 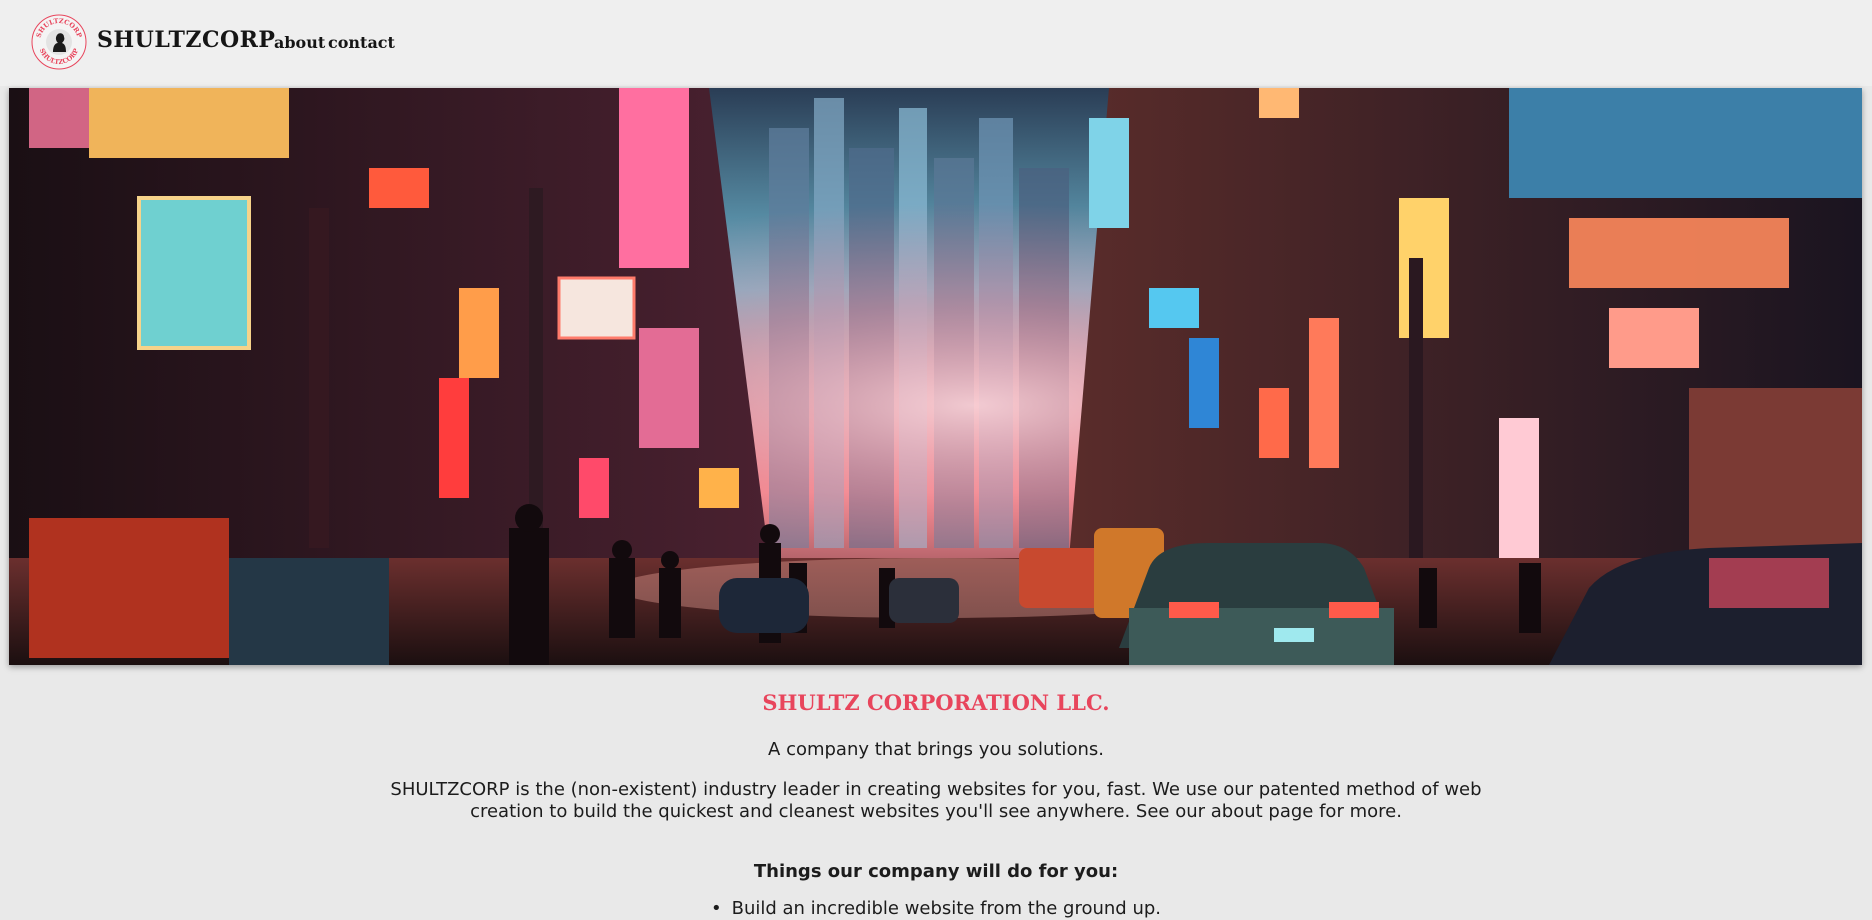 I want to click on company-title: SHULTZ CORPORATION LLC., so click(x=936, y=702).